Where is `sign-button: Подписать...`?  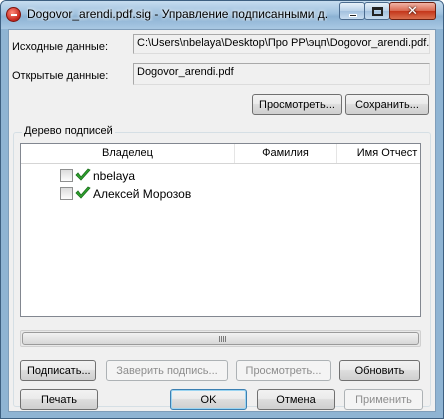
sign-button: Подписать... is located at coordinates (58, 370).